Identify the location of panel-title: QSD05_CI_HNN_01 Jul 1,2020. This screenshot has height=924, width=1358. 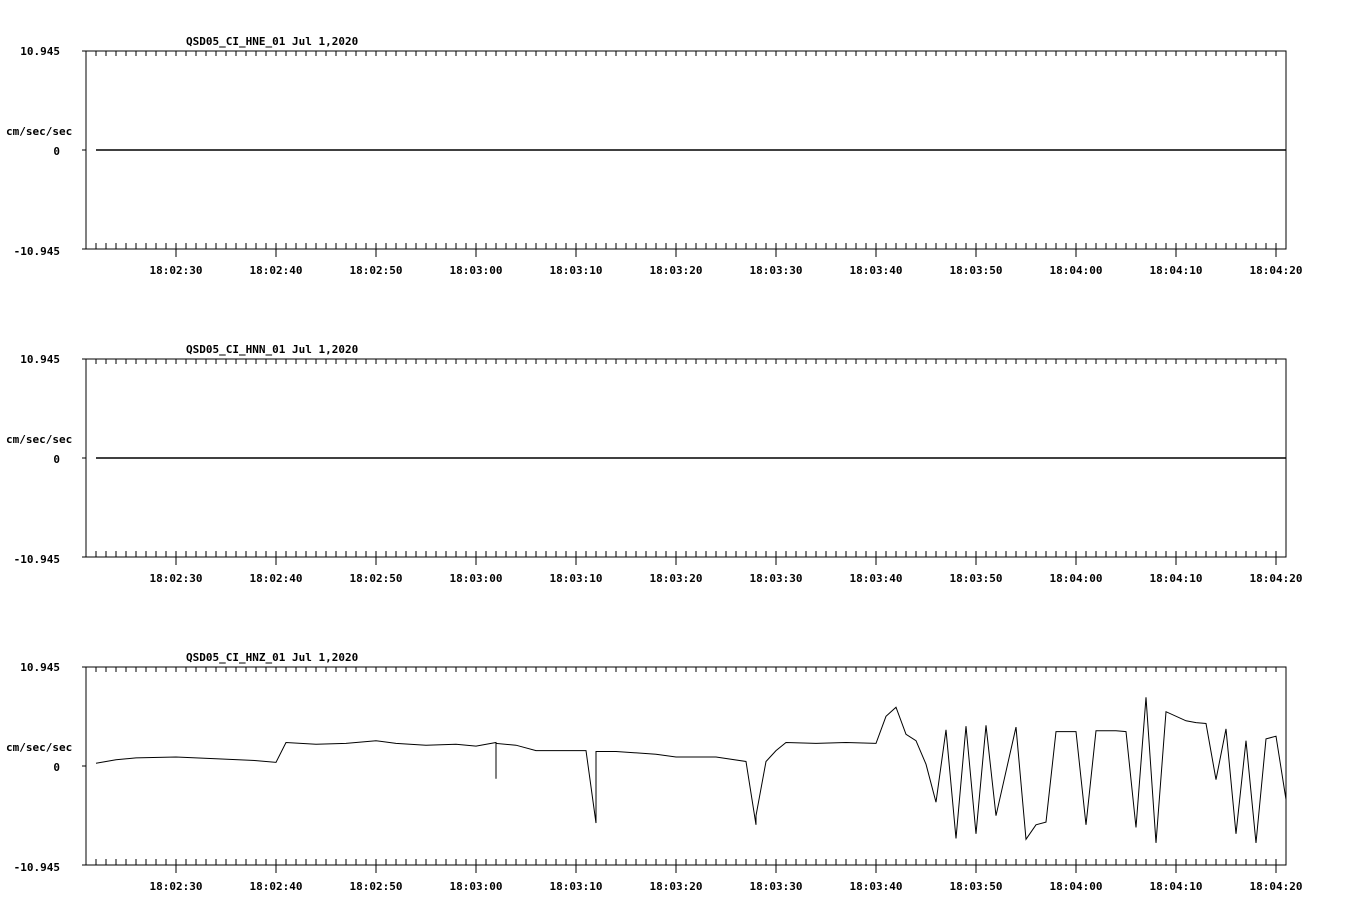
(272, 349).